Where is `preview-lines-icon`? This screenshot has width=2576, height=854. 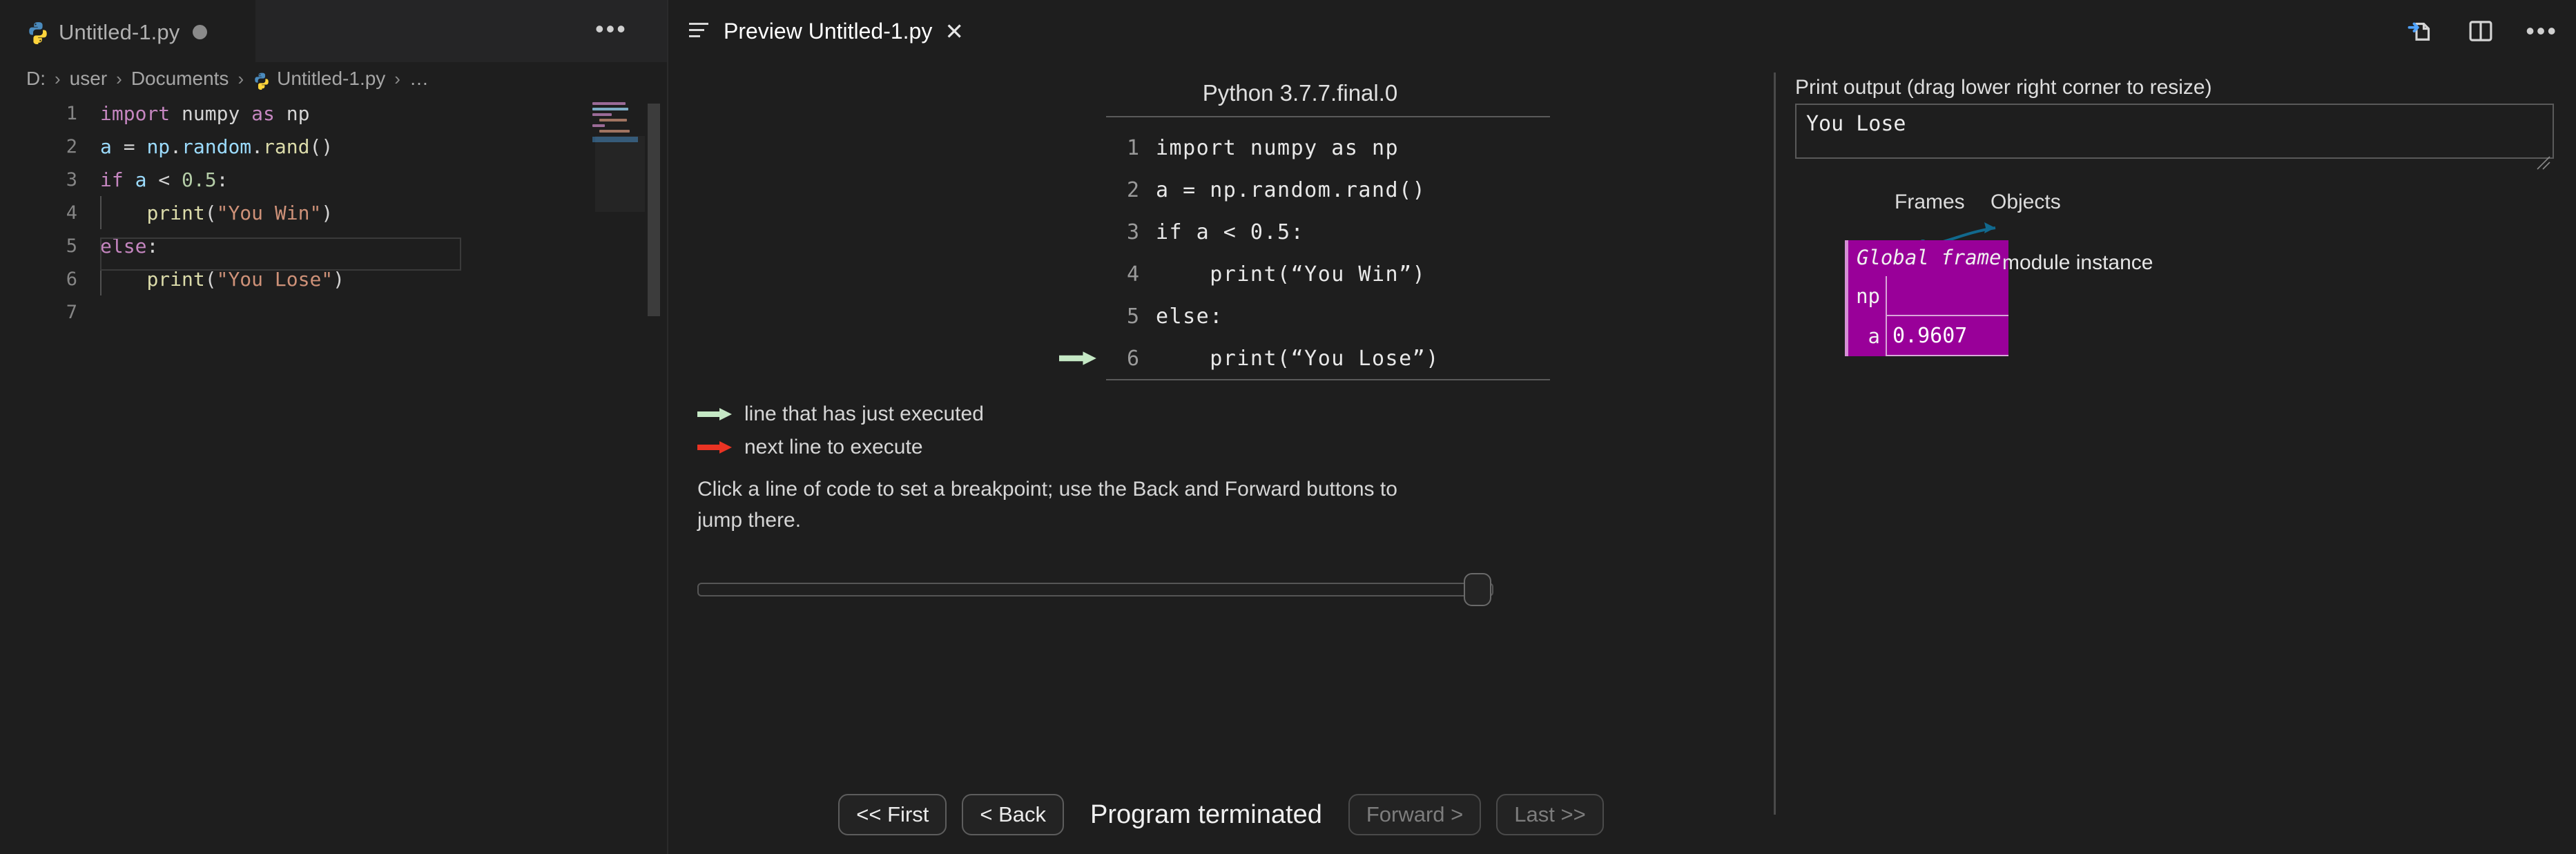 preview-lines-icon is located at coordinates (699, 30).